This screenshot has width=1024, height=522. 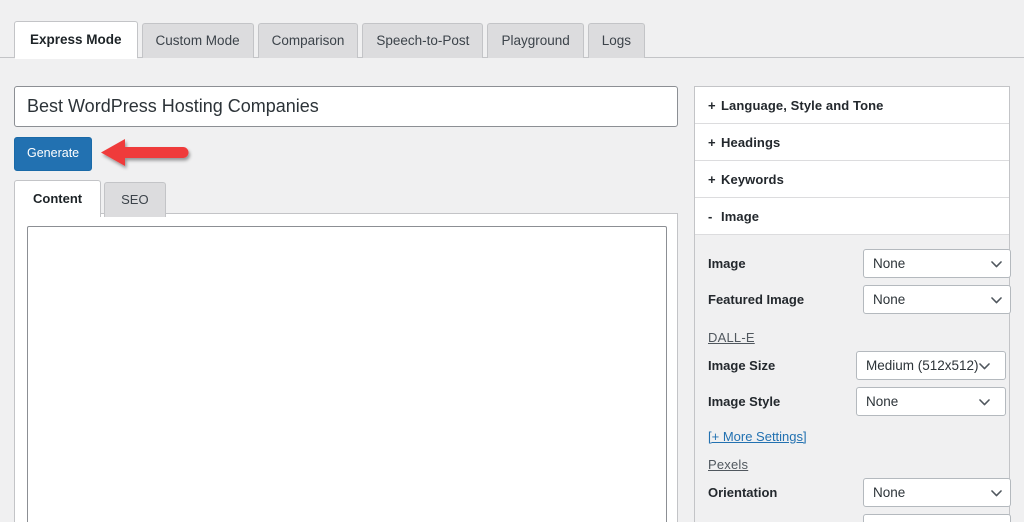 I want to click on tab-express-mode: Express Mode, so click(x=76, y=39).